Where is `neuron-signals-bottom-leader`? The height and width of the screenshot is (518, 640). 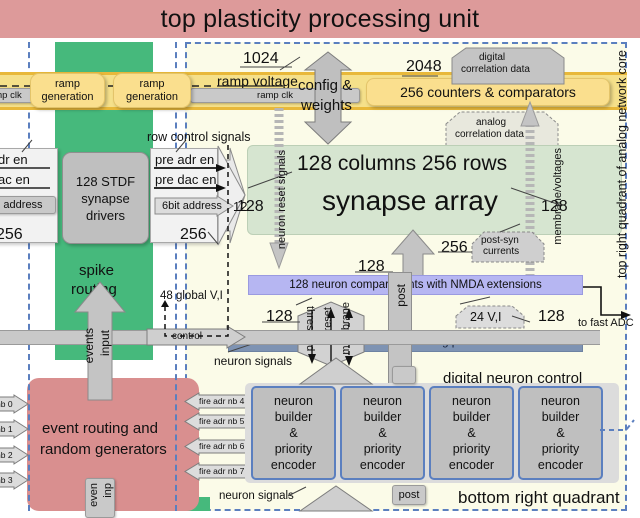
neuron-signals-bottom-leader is located at coordinates (297, 491).